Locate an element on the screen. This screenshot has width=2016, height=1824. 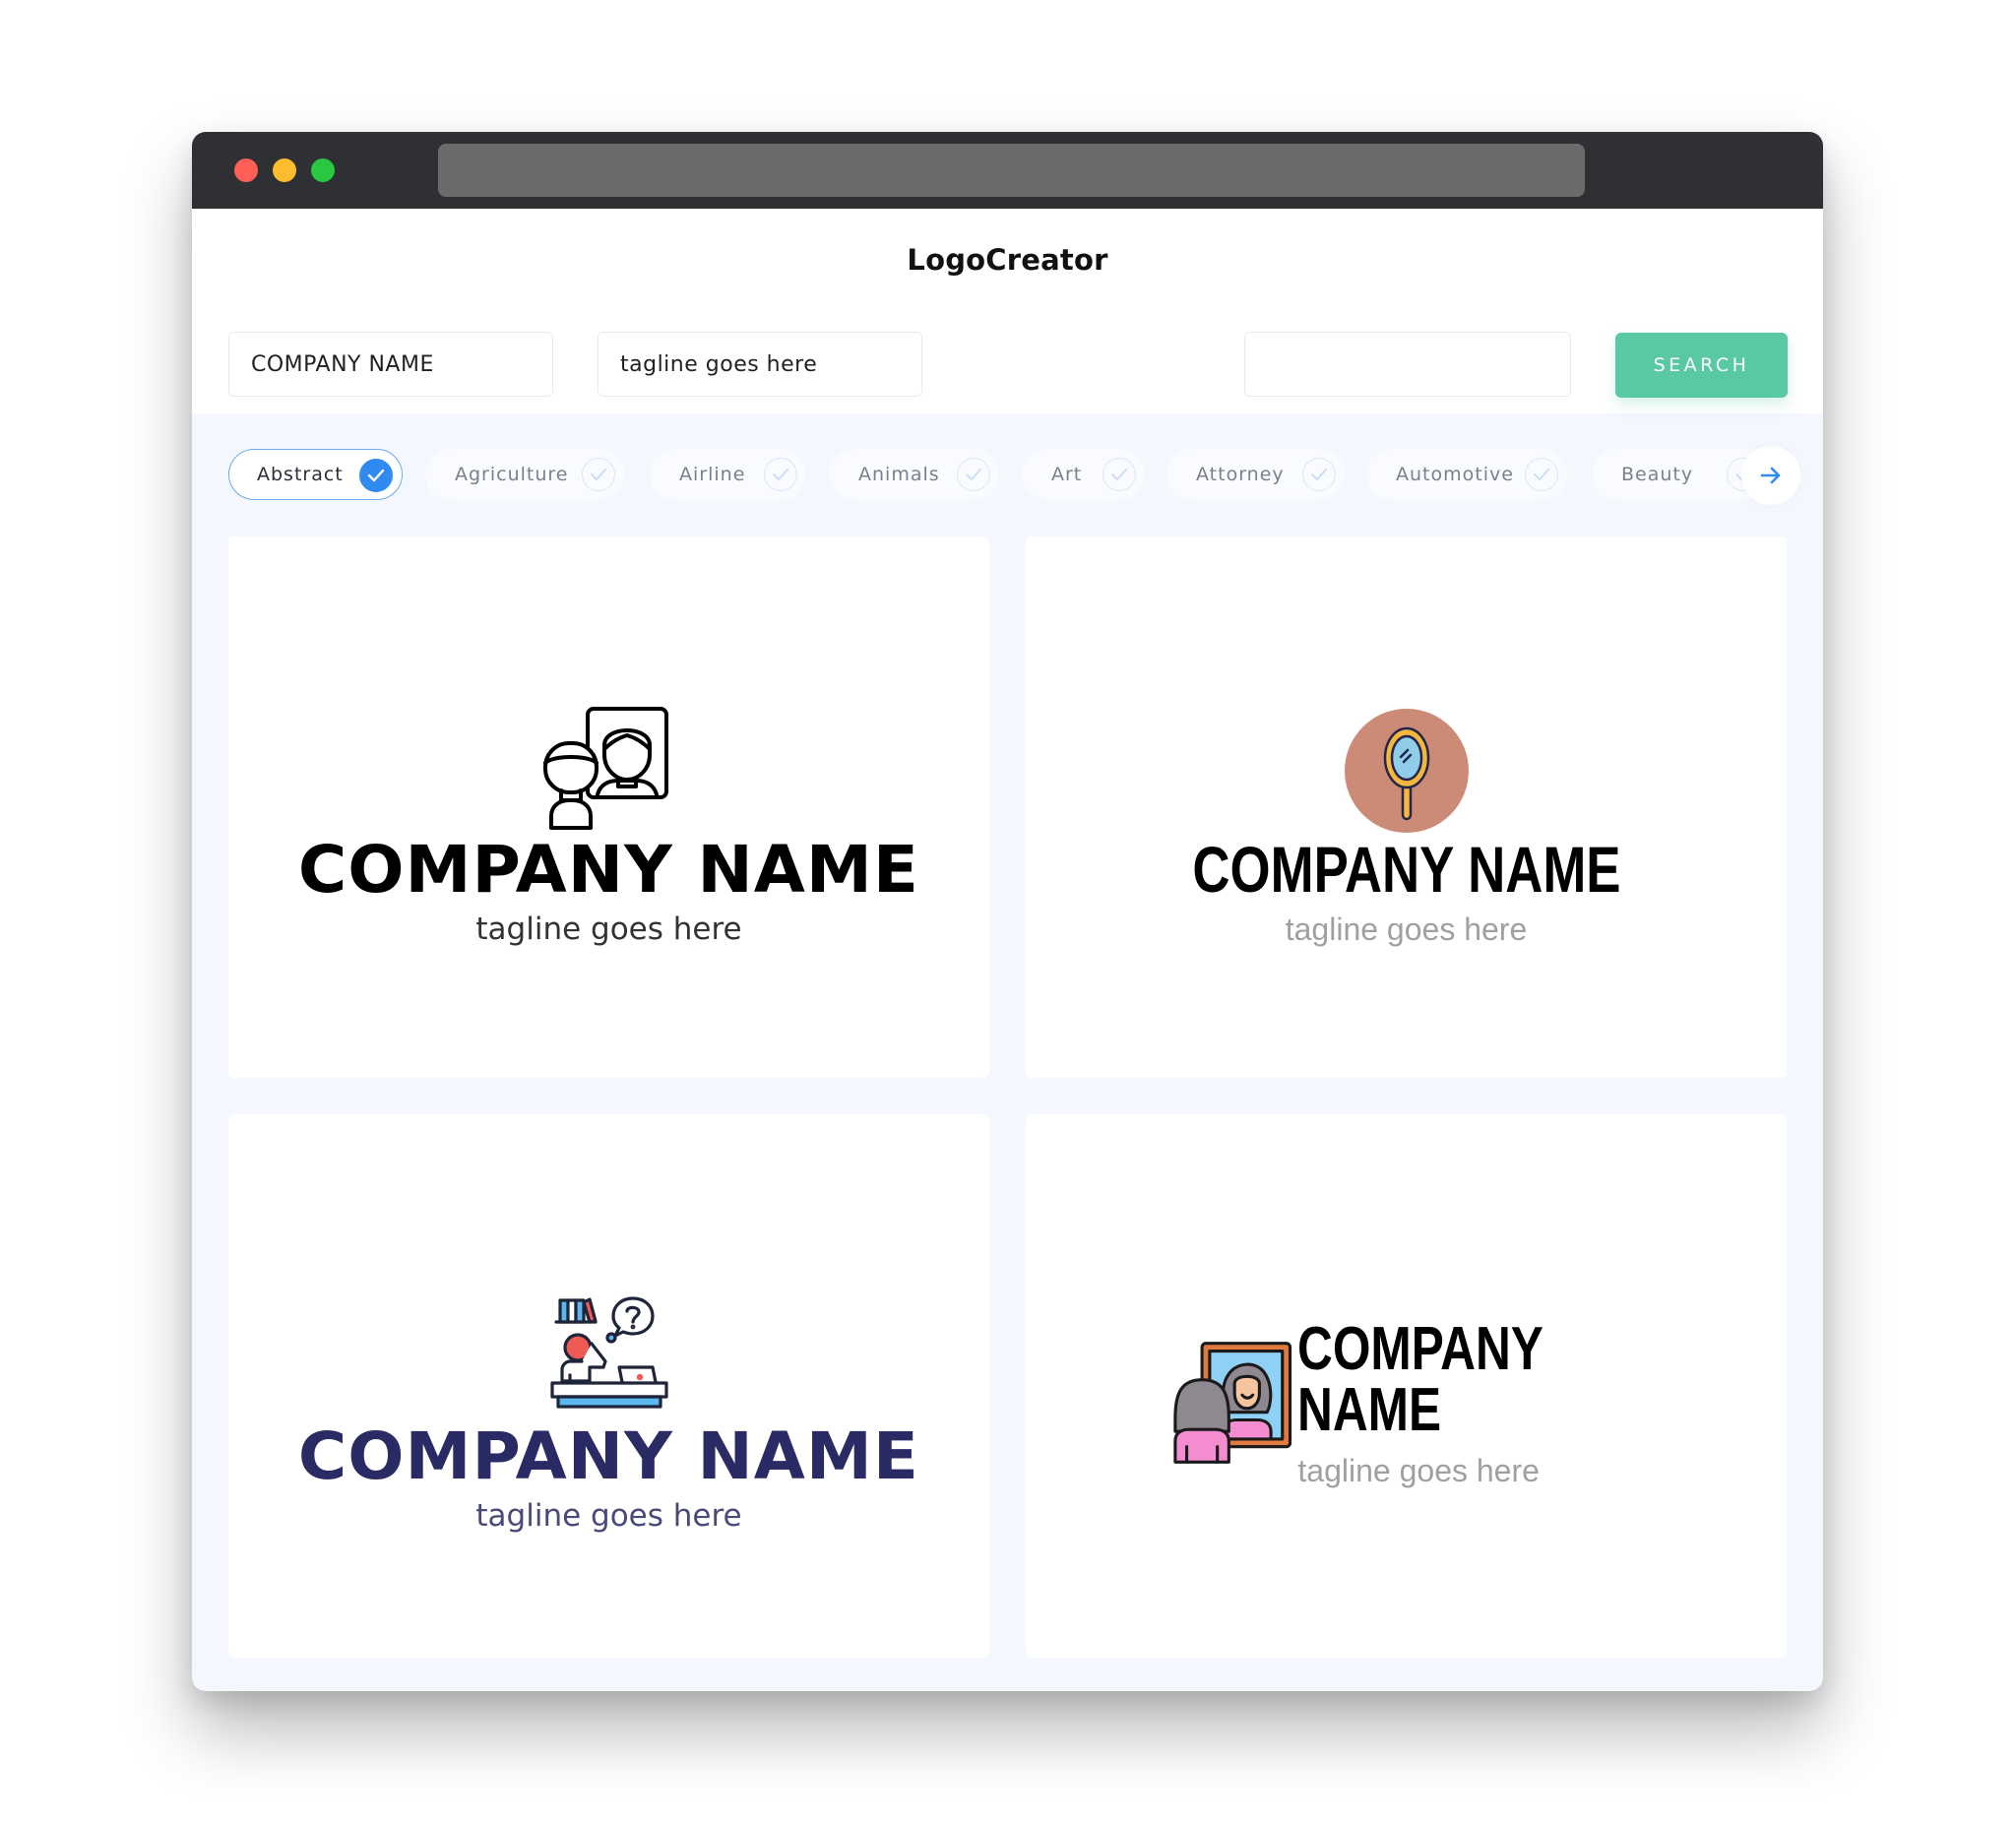
category-label: Animals is located at coordinates (899, 474).